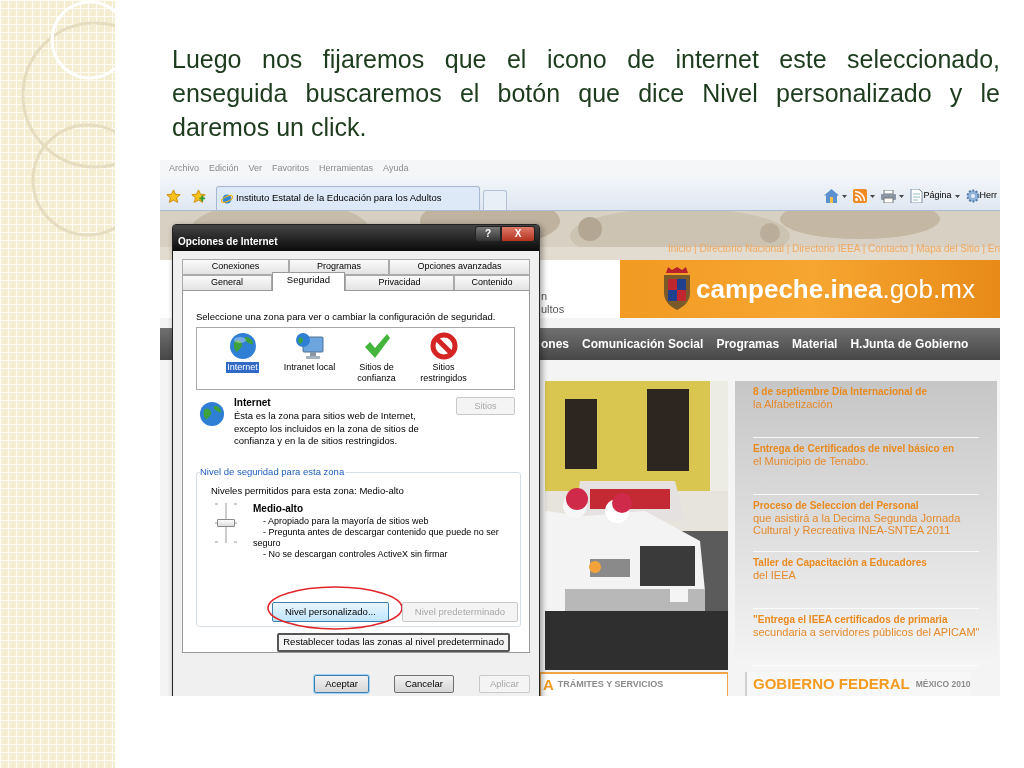 The width and height of the screenshot is (1024, 768). Describe the element at coordinates (518, 234) in the screenshot. I see `close-button: X` at that location.